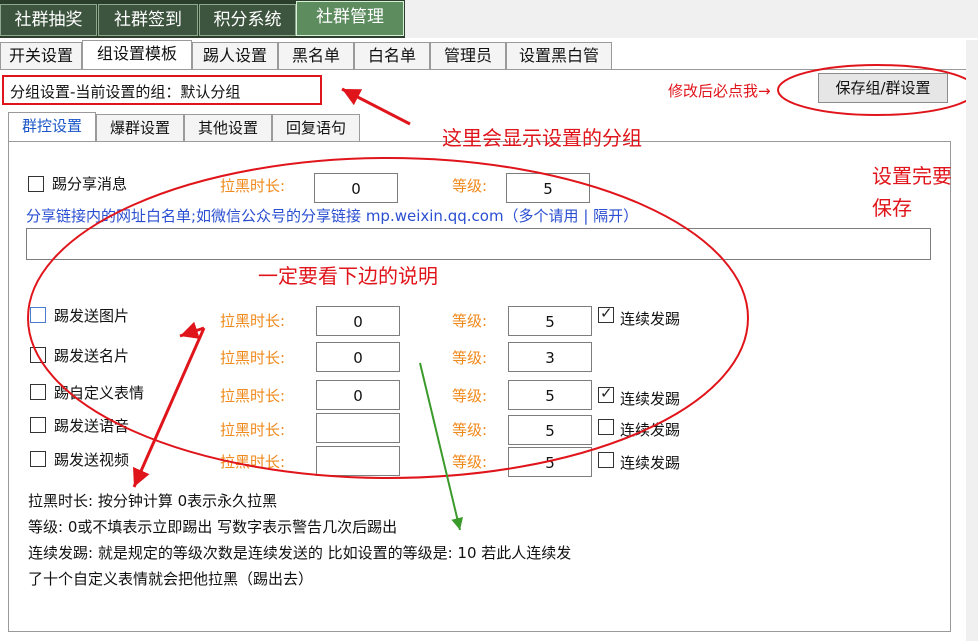 The image size is (978, 641). What do you see at coordinates (169, 407) in the screenshot?
I see `arrow-to-notes` at bounding box center [169, 407].